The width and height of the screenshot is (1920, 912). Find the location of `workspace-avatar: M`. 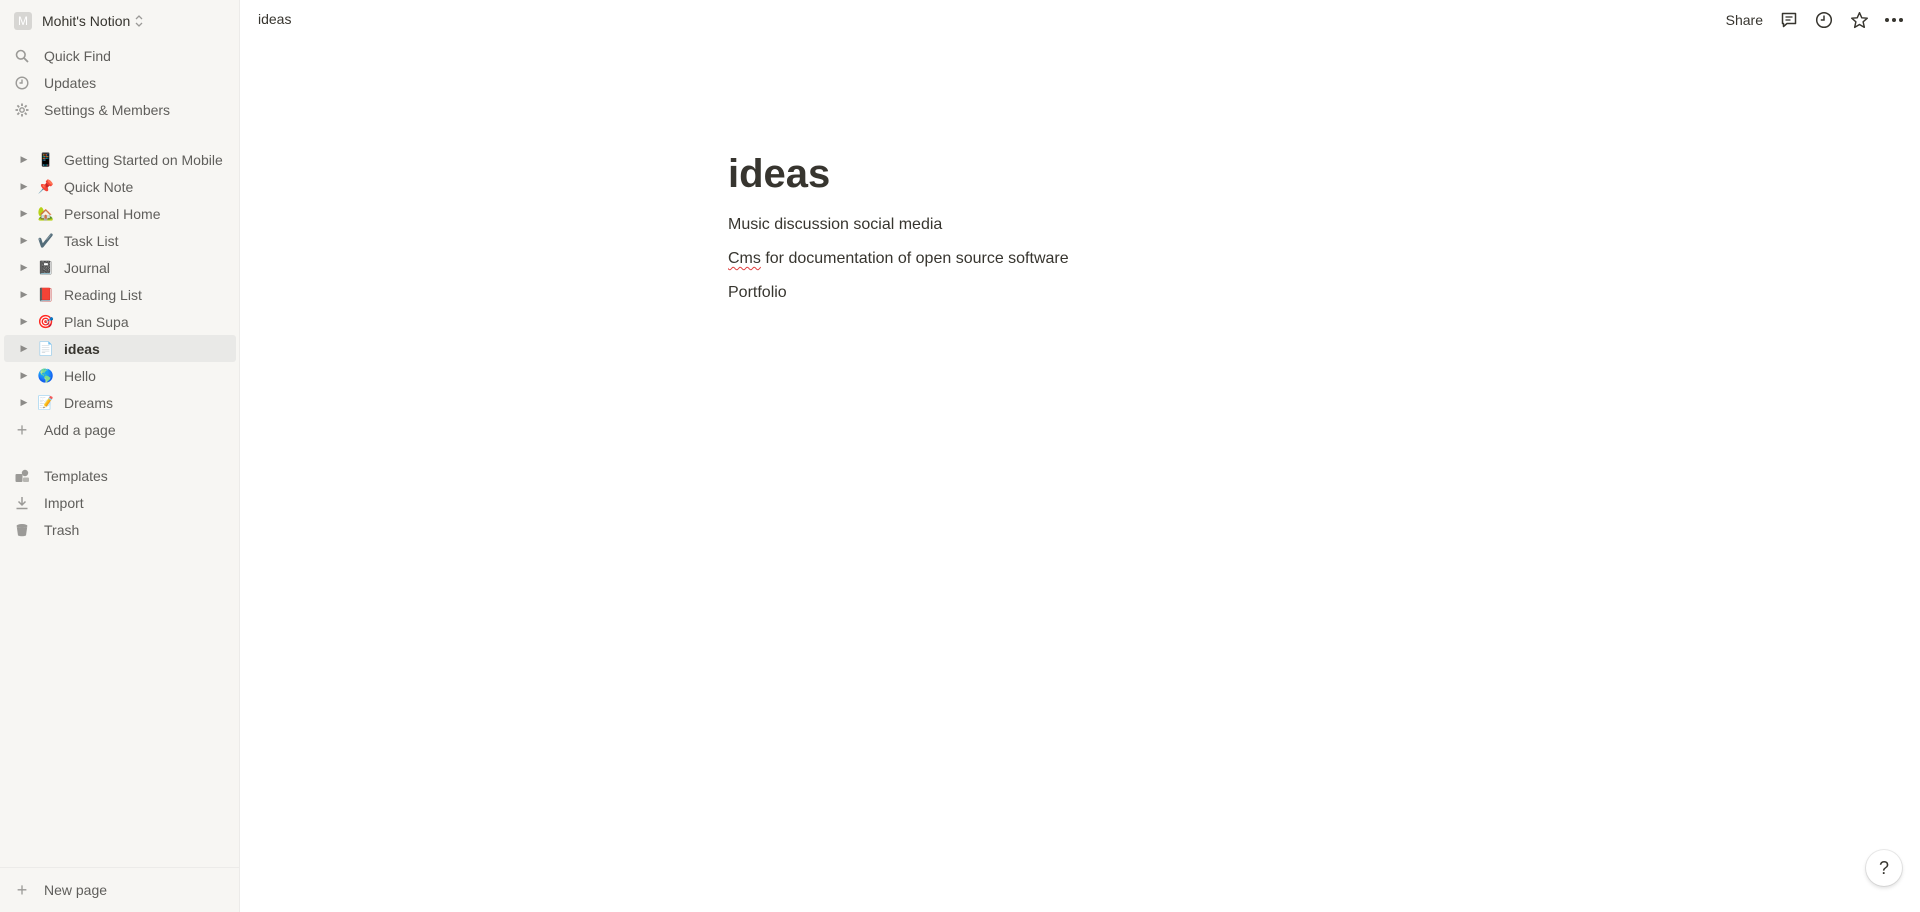

workspace-avatar: M is located at coordinates (23, 21).